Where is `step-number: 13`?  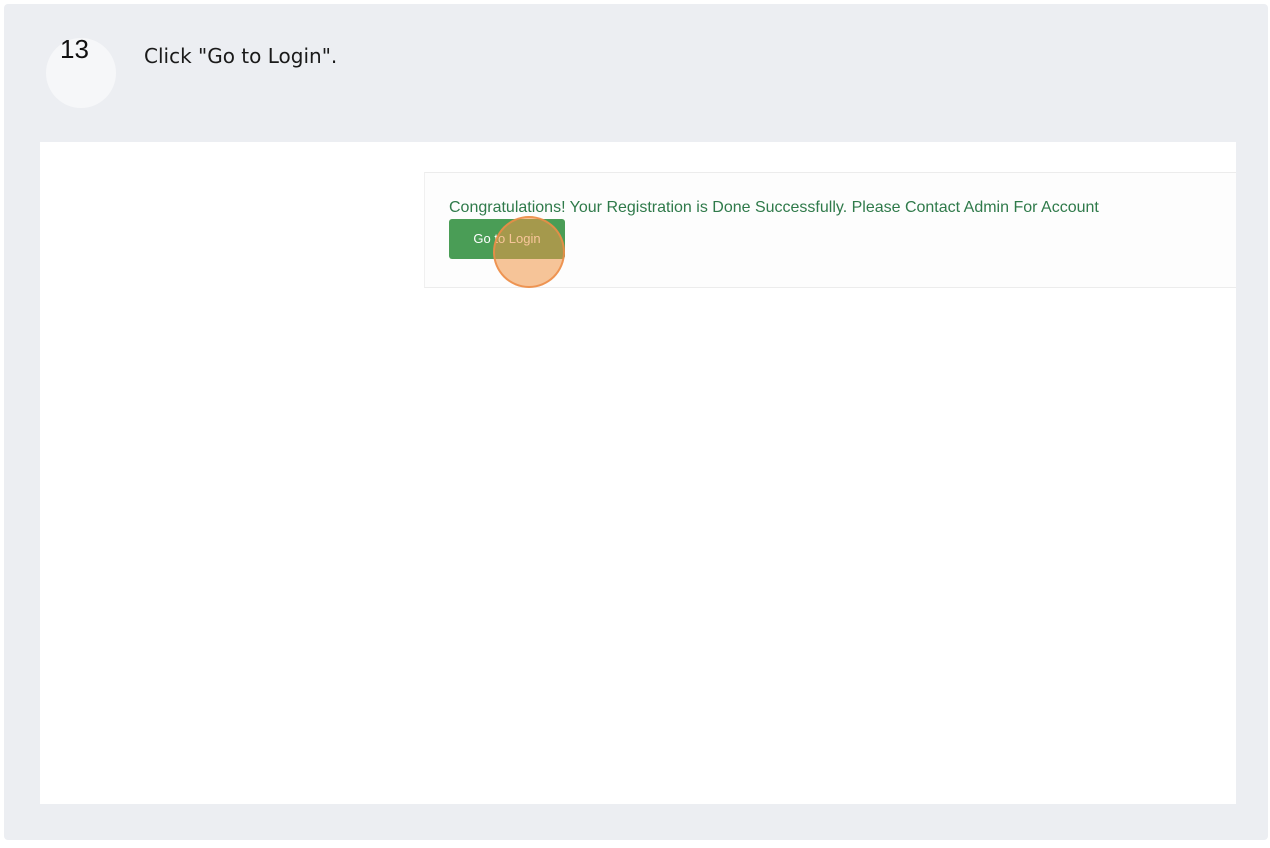 step-number: 13 is located at coordinates (74, 49).